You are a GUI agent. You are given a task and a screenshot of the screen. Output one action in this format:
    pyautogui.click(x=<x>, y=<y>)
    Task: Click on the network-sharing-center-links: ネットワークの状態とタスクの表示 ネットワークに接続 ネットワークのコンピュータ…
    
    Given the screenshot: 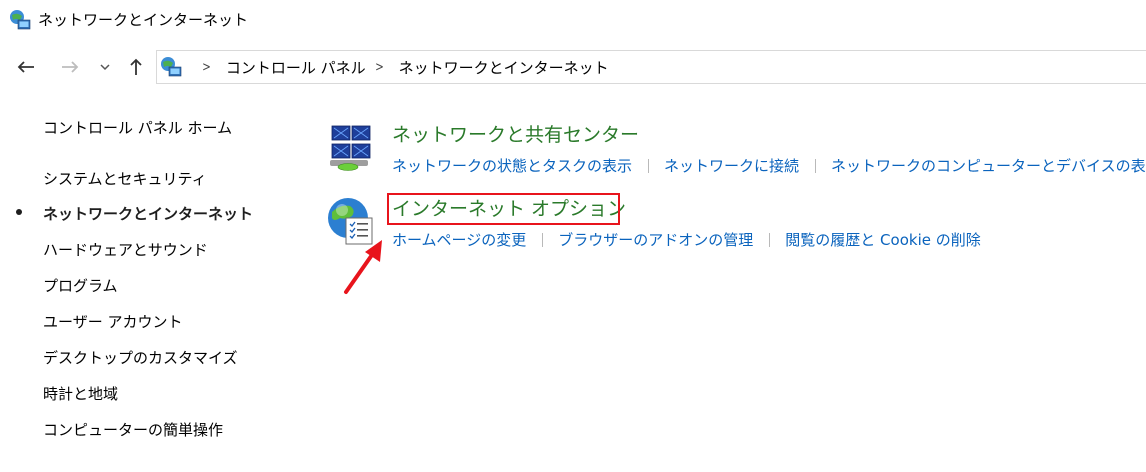 What is the action you would take?
    pyautogui.click(x=769, y=166)
    